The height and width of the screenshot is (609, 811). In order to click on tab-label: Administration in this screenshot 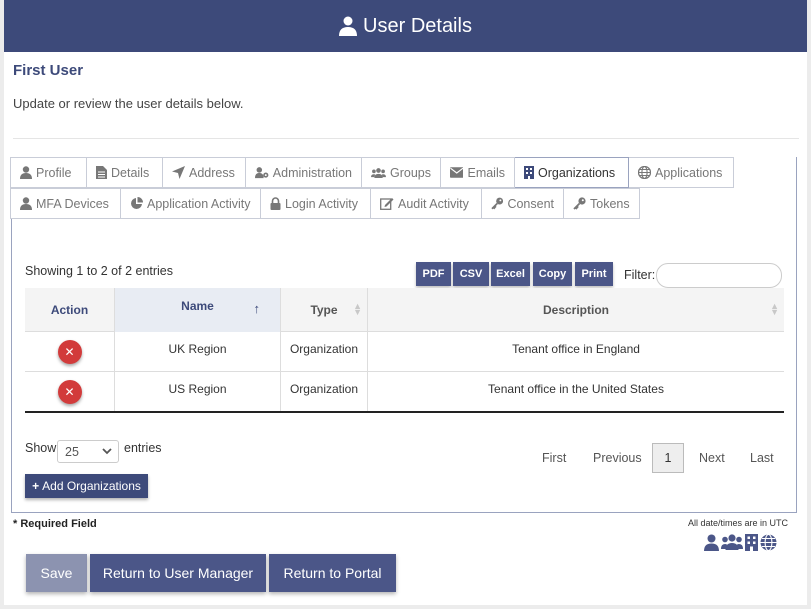, I will do `click(312, 172)`.